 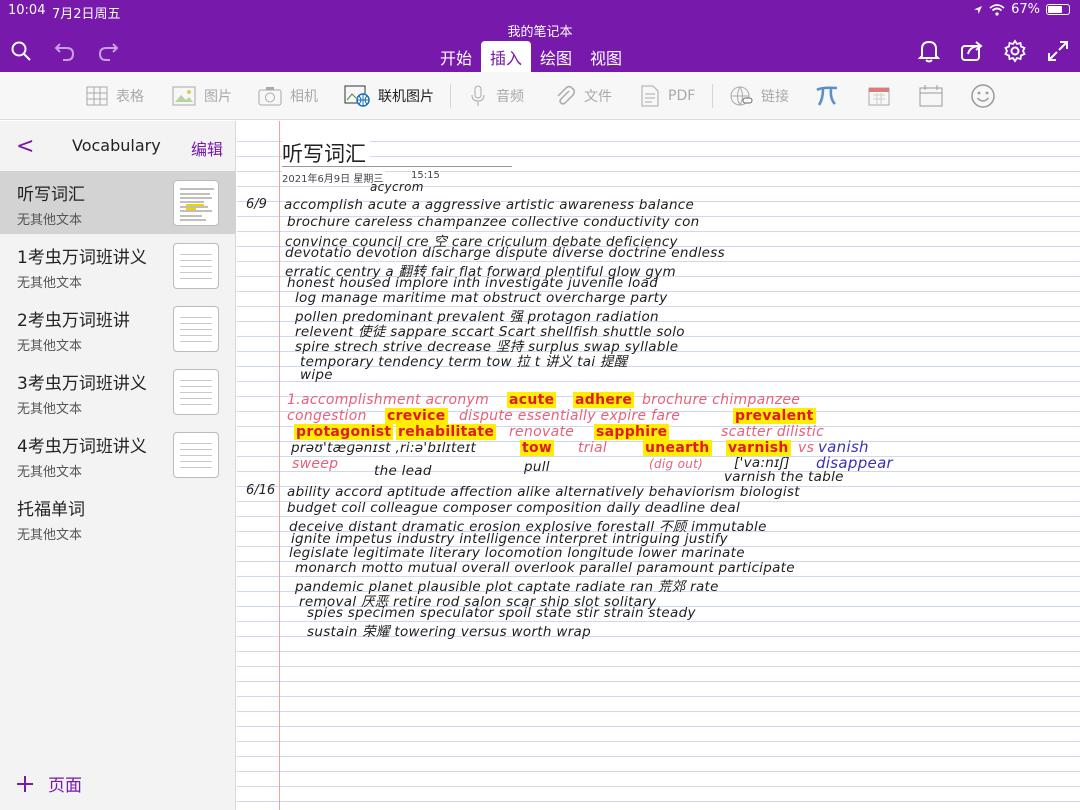 I want to click on insert-link-button: 链接, so click(x=759, y=96).